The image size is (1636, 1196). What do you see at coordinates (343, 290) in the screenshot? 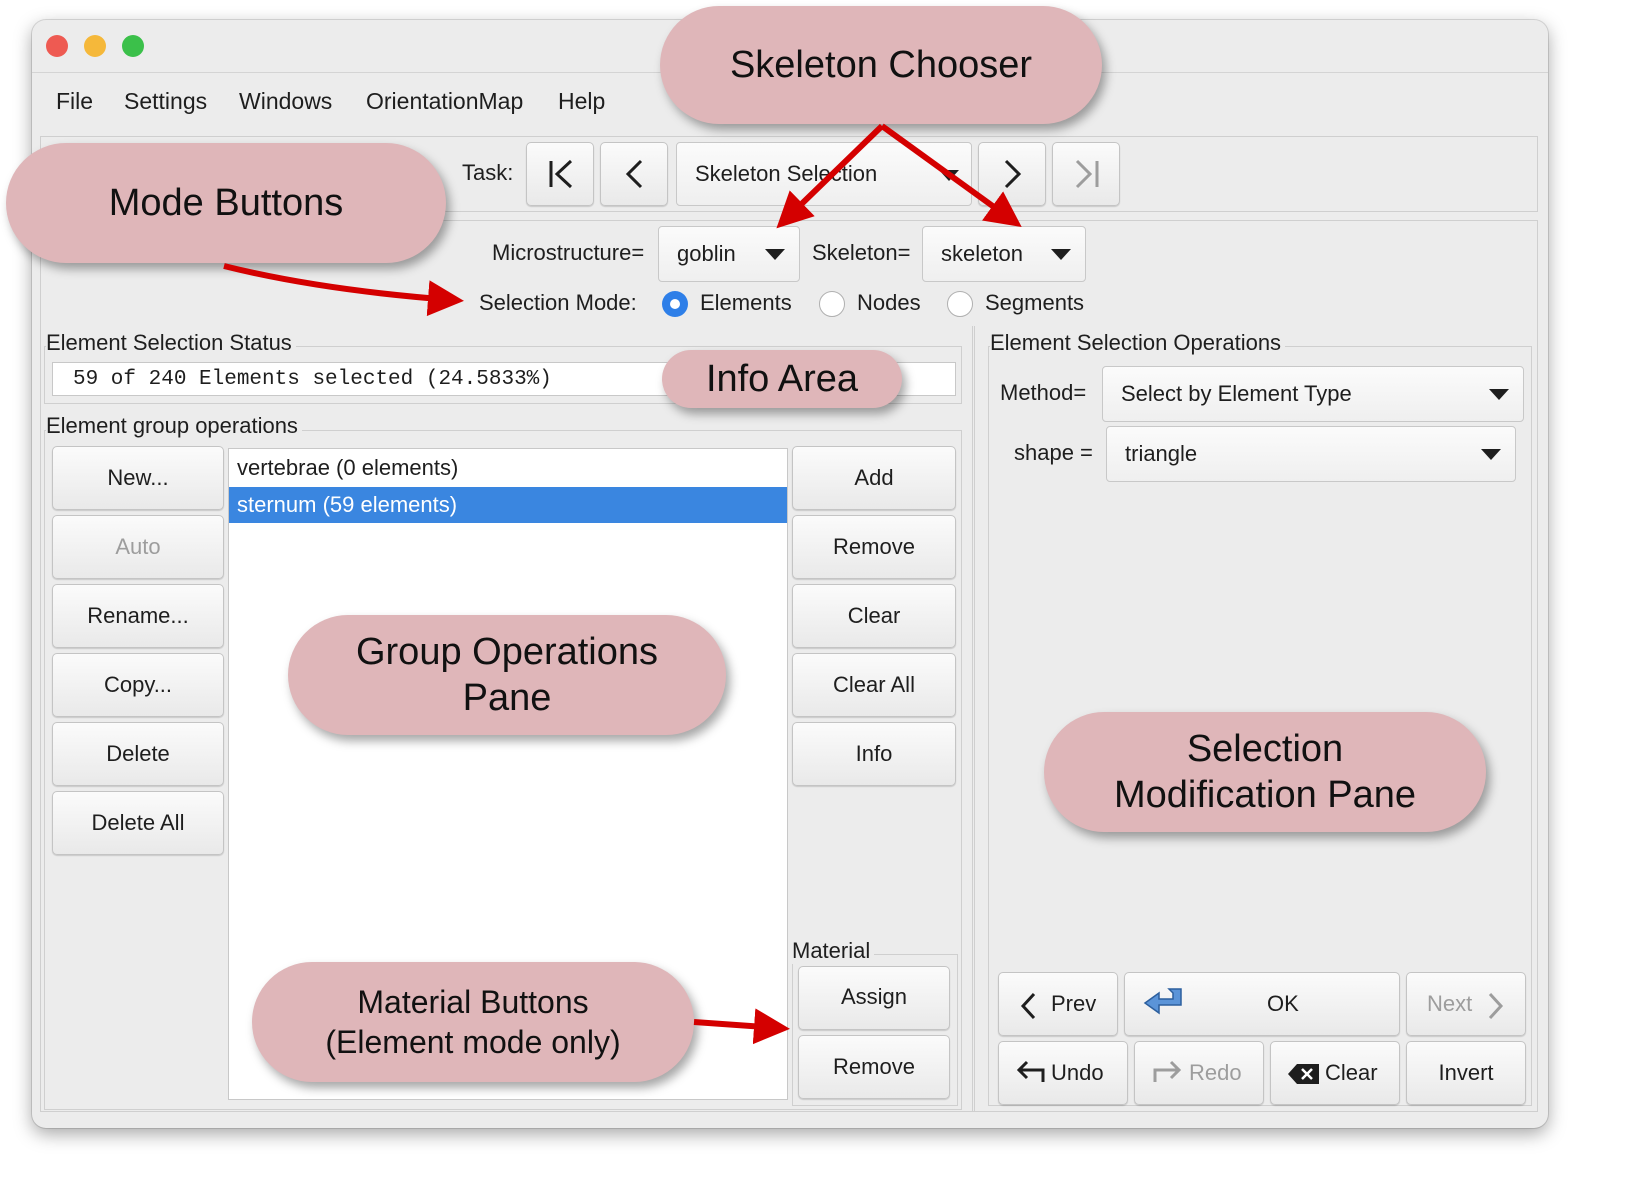
I see `arrow-to-selection-mode` at bounding box center [343, 290].